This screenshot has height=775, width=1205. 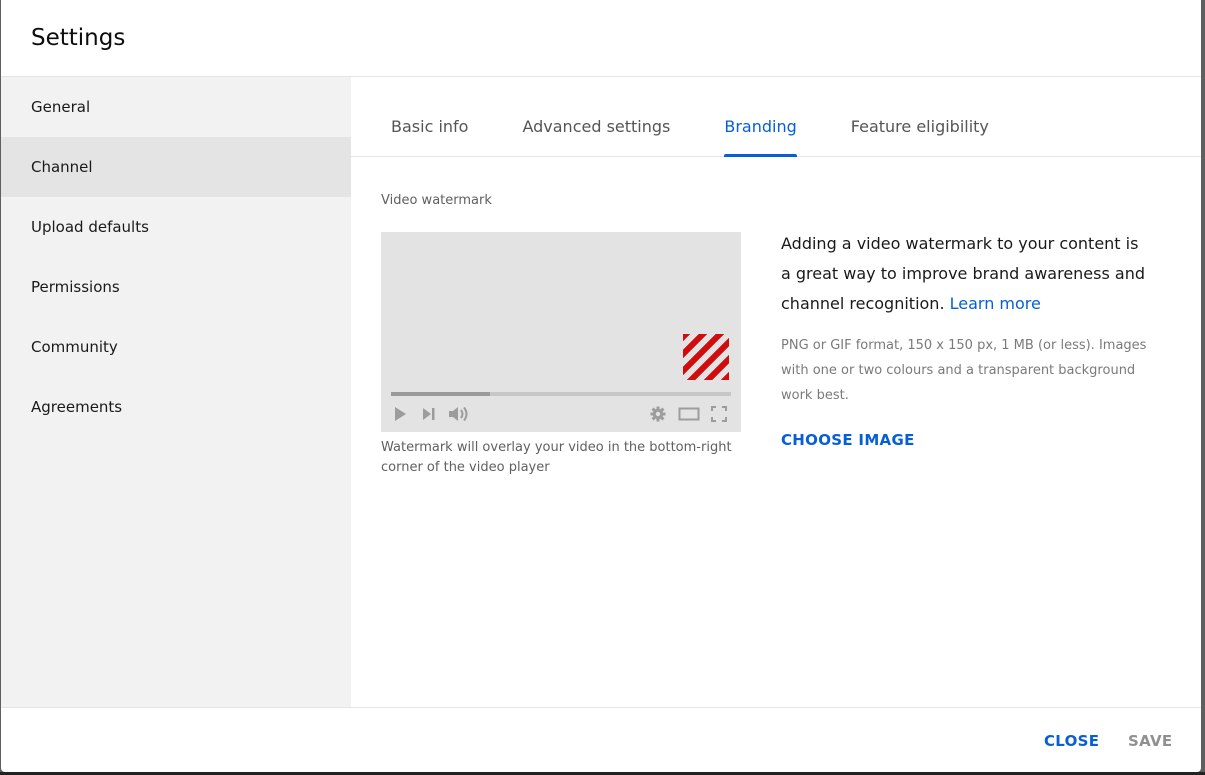 I want to click on next-icon, so click(x=429, y=416).